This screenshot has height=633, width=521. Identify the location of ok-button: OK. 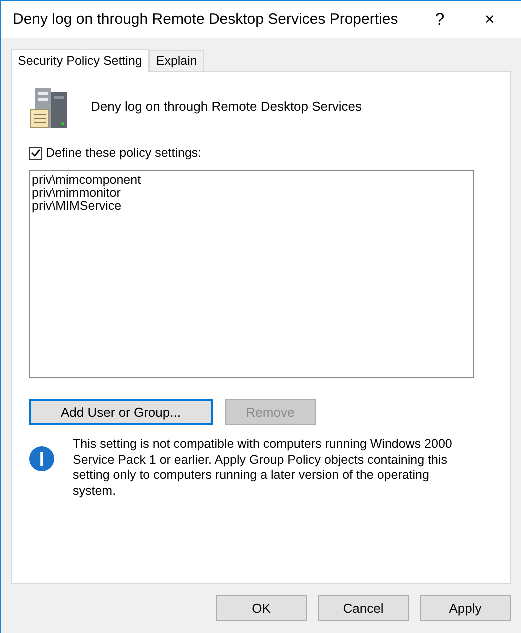
(261, 608).